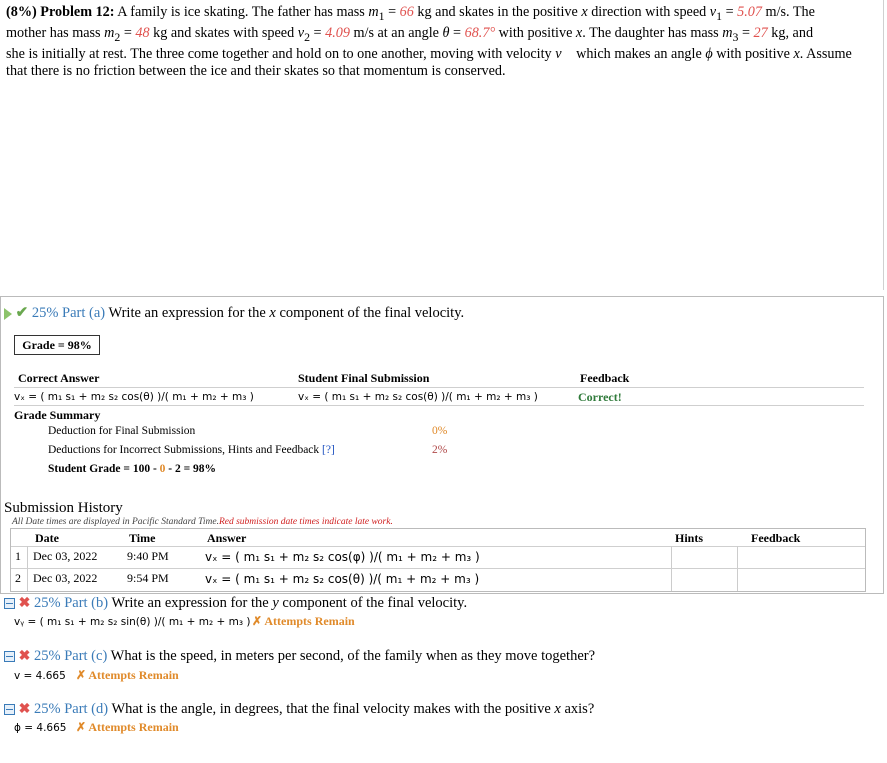  Describe the element at coordinates (86, 709) in the screenshot. I see `part-d-label: Part (d)` at that location.